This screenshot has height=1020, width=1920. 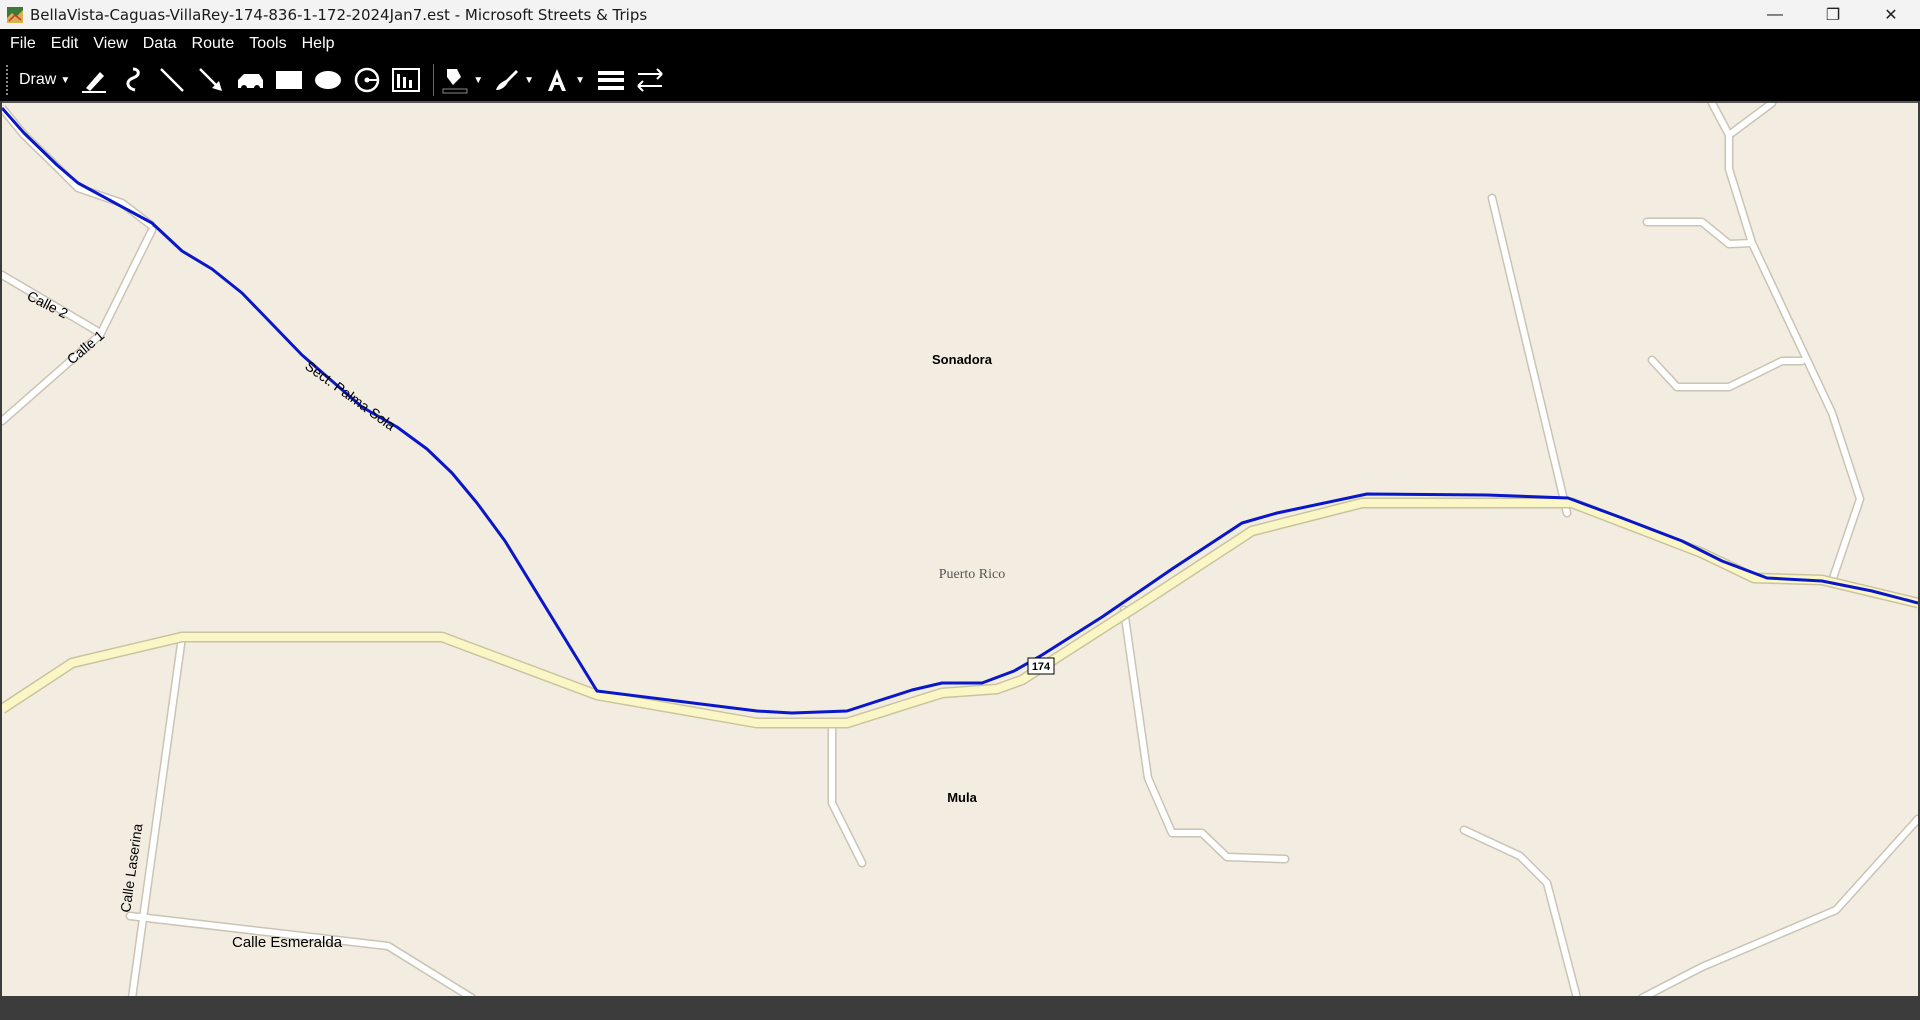 What do you see at coordinates (110, 44) in the screenshot?
I see `menu-view: View` at bounding box center [110, 44].